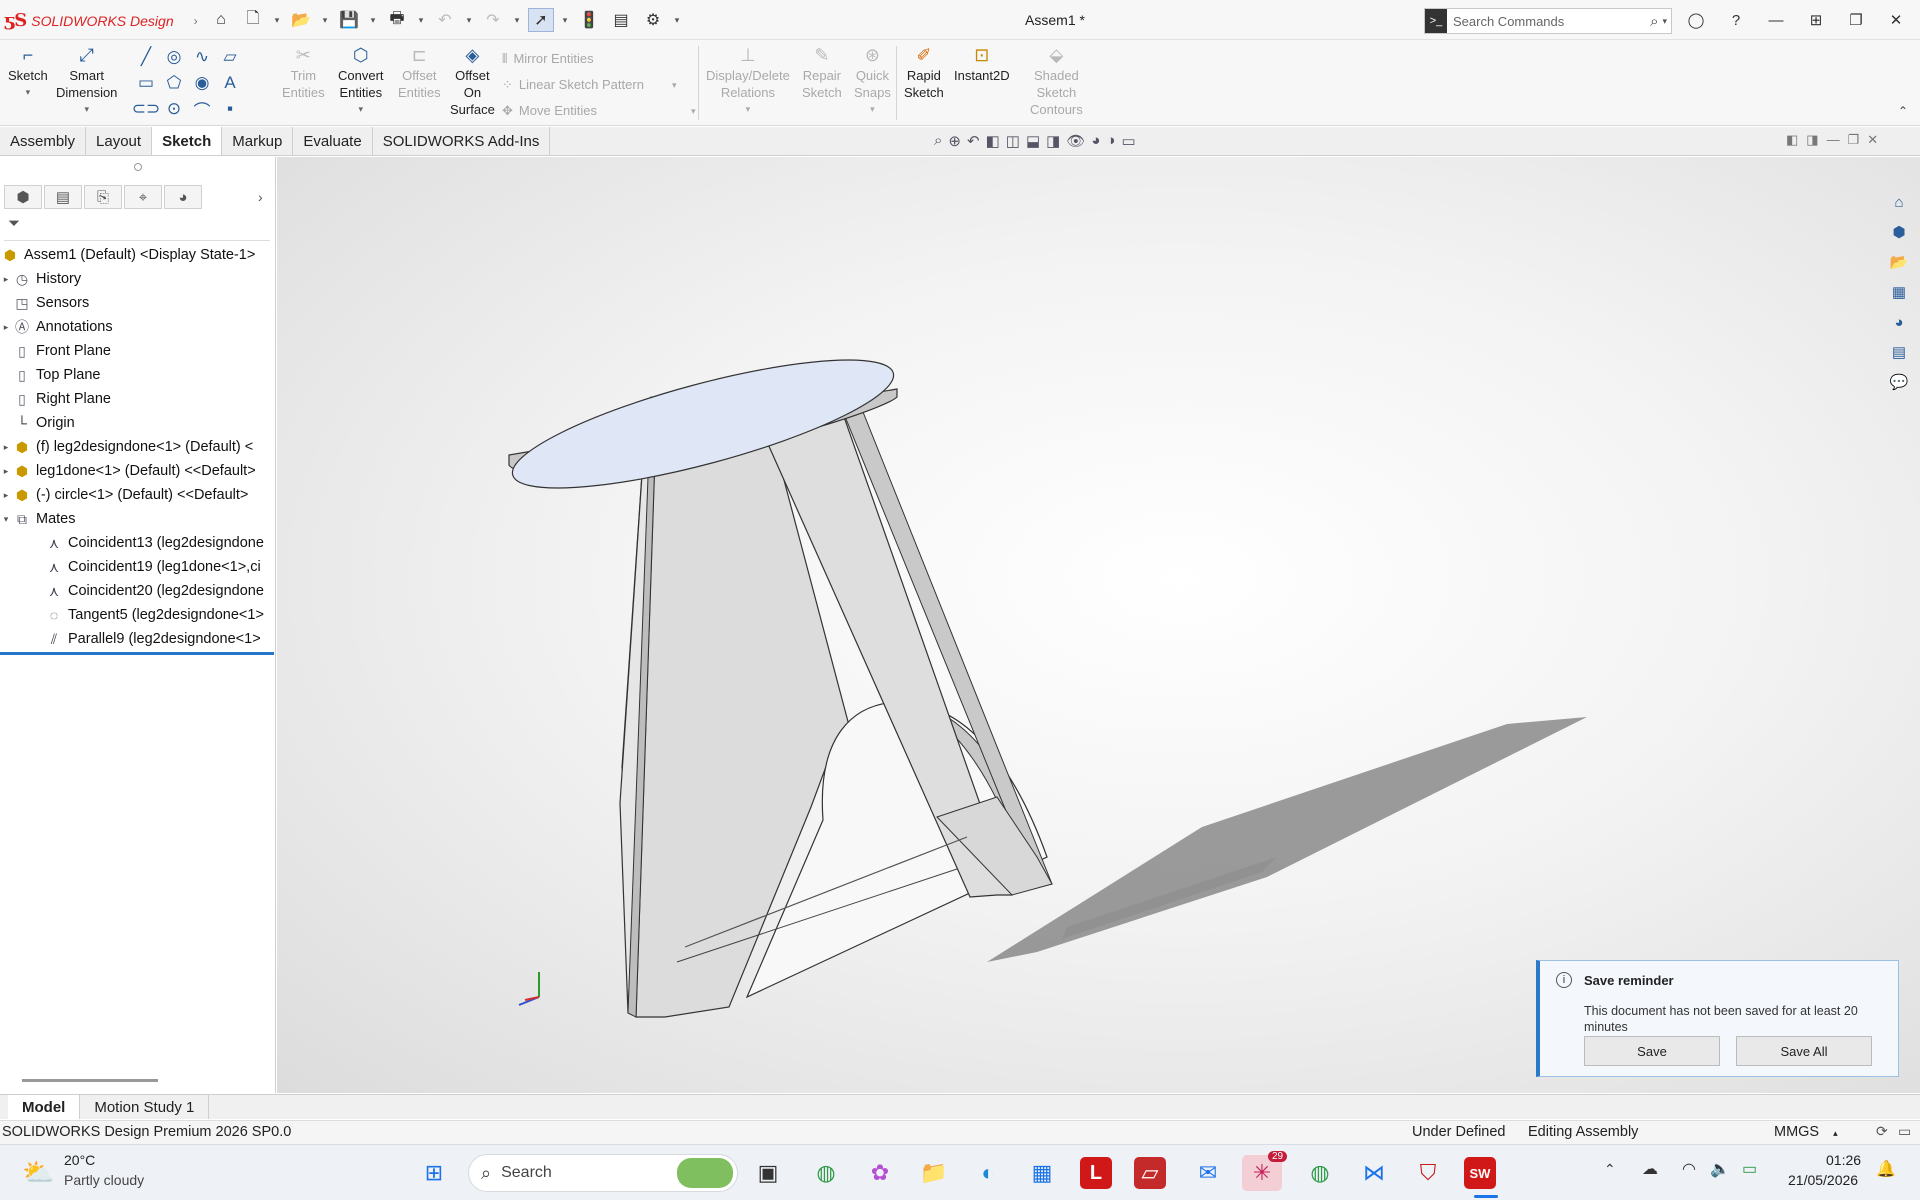 Image resolution: width=1920 pixels, height=1200 pixels. Describe the element at coordinates (230, 57) in the screenshot. I see `plane-icon: ▱` at that location.